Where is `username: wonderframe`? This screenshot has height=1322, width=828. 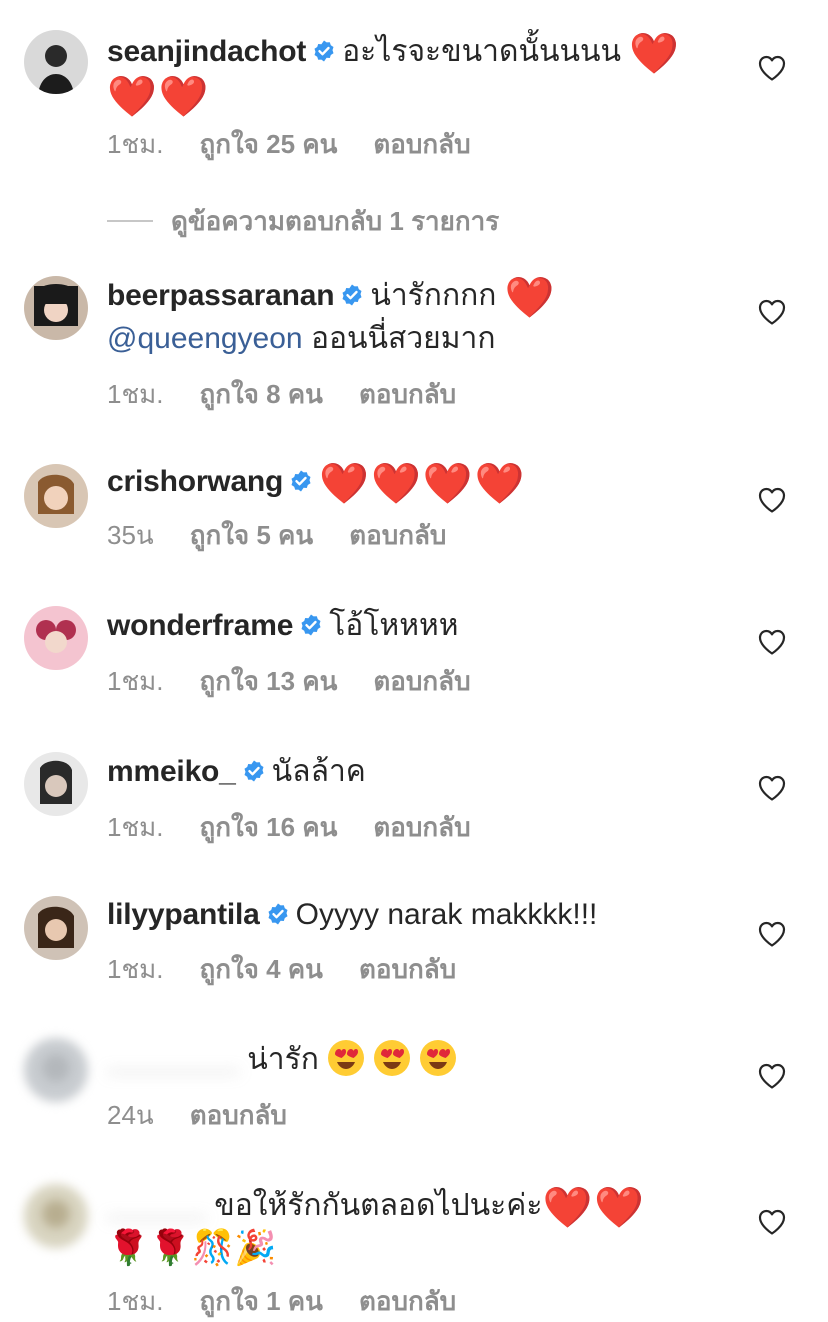
username: wonderframe is located at coordinates (200, 625).